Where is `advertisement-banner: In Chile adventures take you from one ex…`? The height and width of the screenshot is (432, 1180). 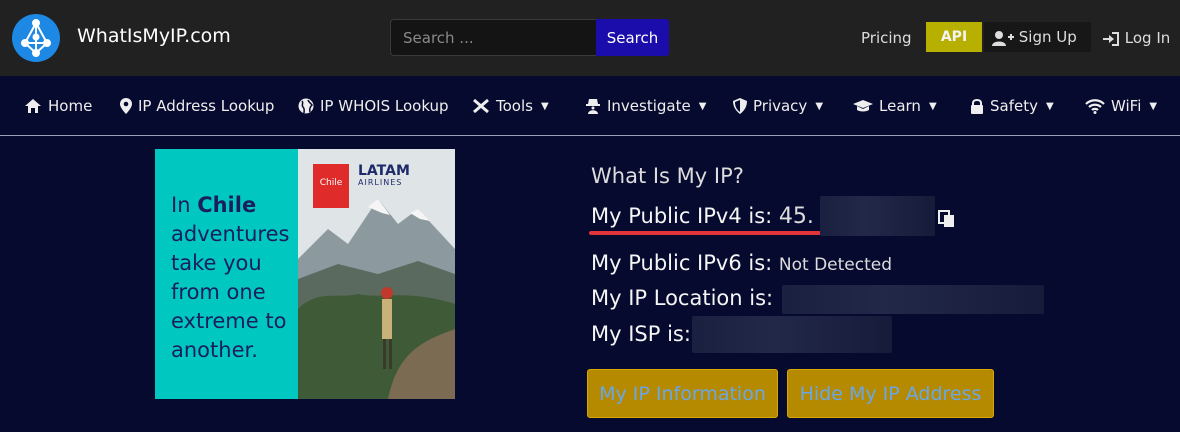 advertisement-banner: In Chile adventures take you from one ex… is located at coordinates (305, 274).